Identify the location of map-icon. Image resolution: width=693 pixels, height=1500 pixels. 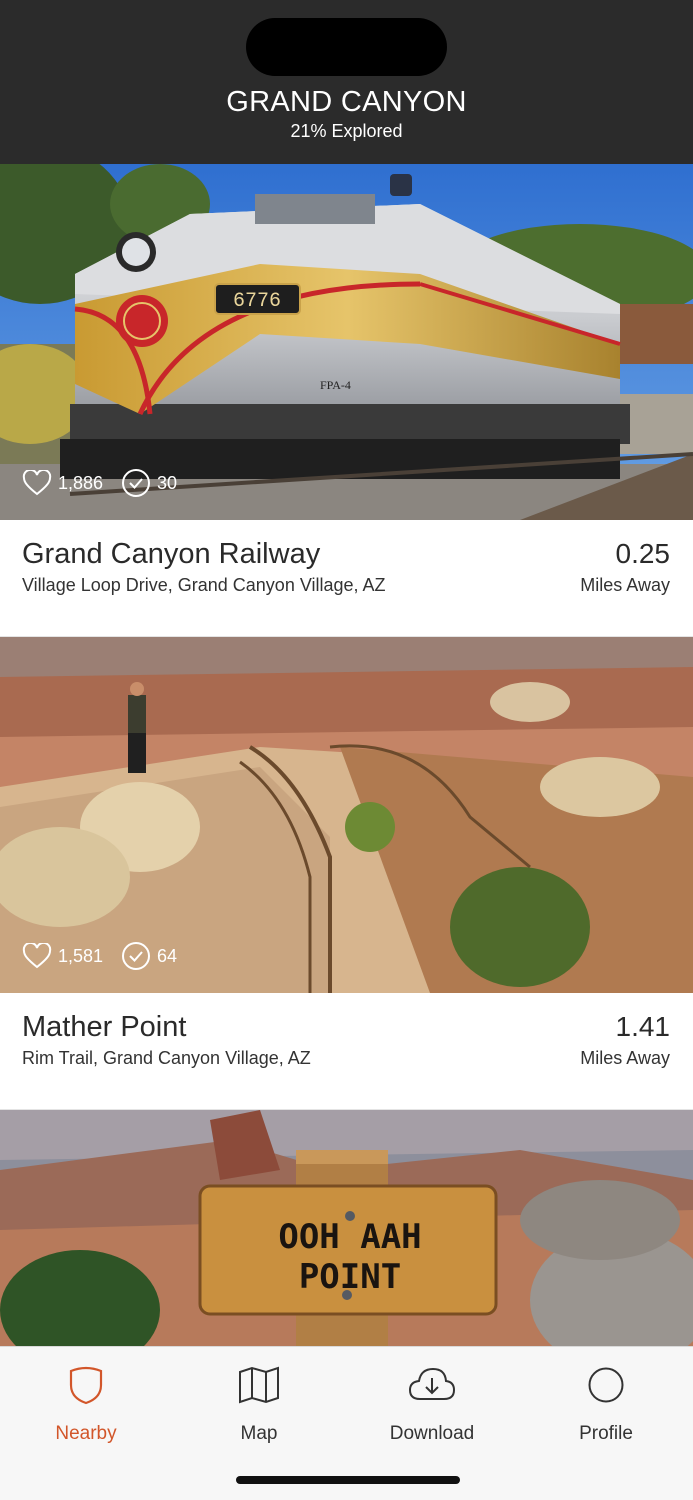
(259, 1385).